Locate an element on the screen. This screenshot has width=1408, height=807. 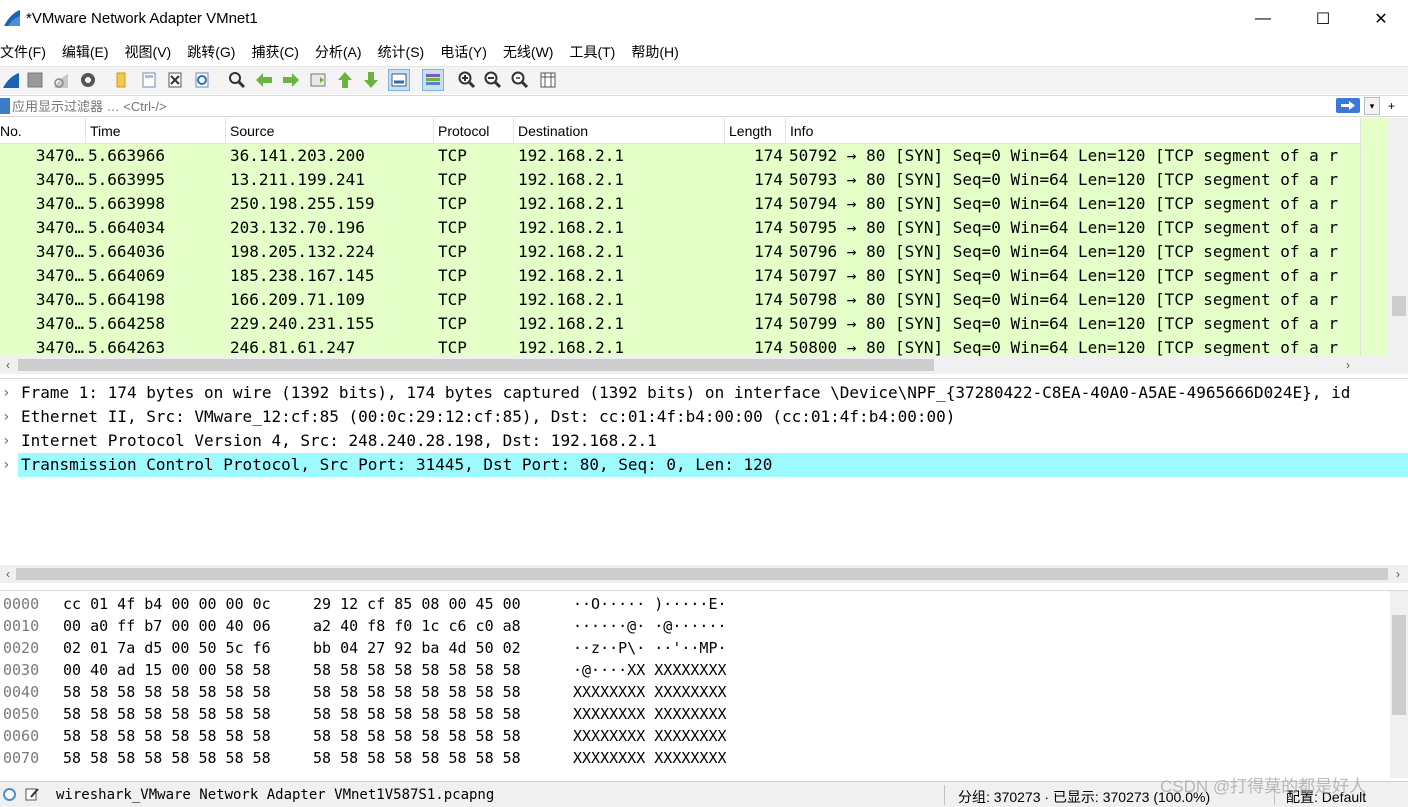
auto-scroll-icon is located at coordinates (399, 80).